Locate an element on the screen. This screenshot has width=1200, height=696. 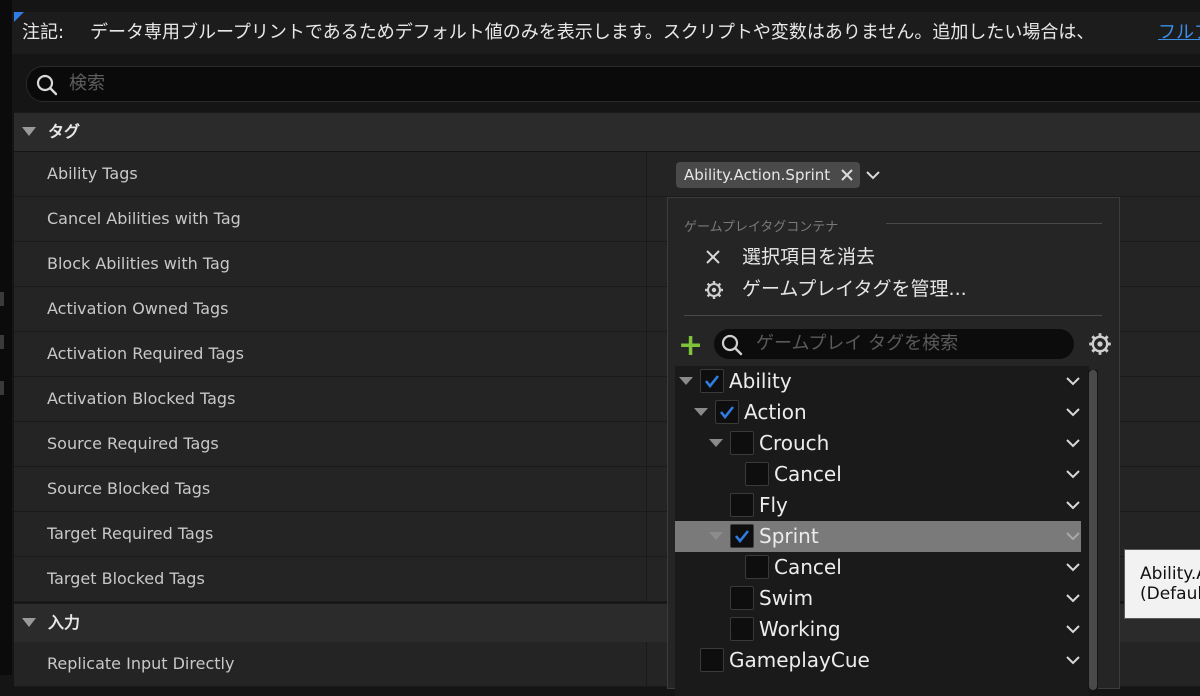
section-title-input: 入力 is located at coordinates (64, 622).